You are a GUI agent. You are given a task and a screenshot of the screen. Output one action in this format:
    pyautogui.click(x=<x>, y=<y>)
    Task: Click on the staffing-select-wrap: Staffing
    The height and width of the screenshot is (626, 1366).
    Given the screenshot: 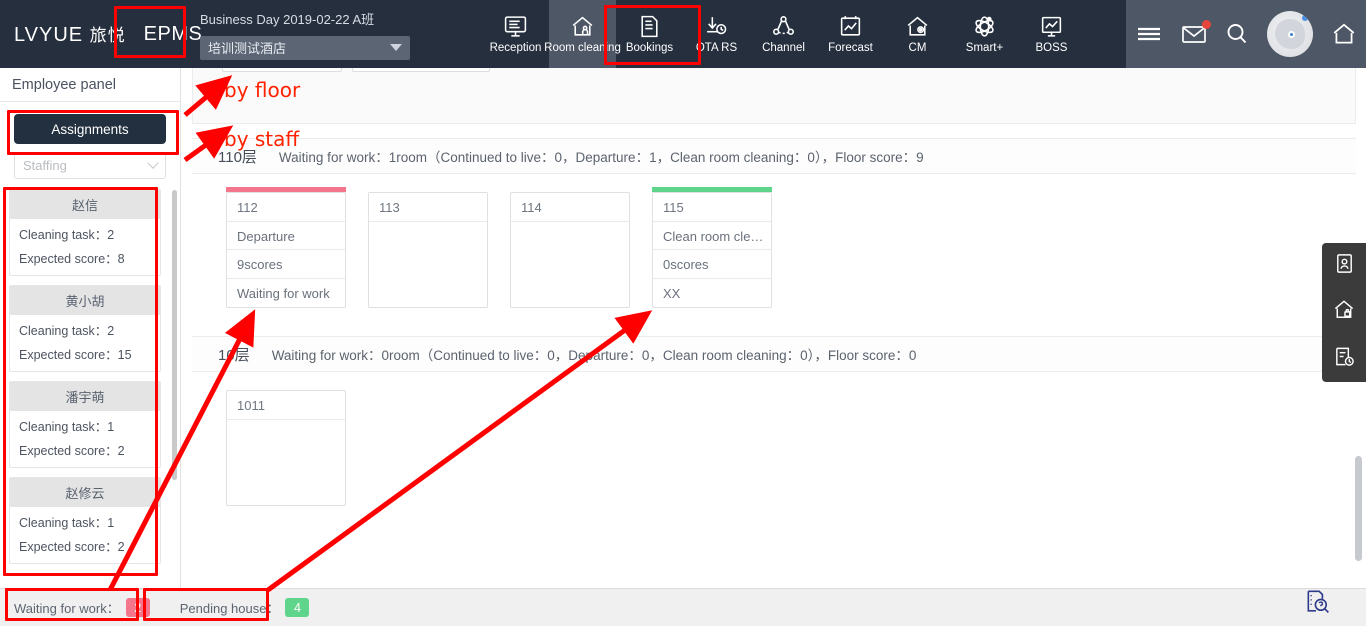 What is the action you would take?
    pyautogui.click(x=90, y=161)
    